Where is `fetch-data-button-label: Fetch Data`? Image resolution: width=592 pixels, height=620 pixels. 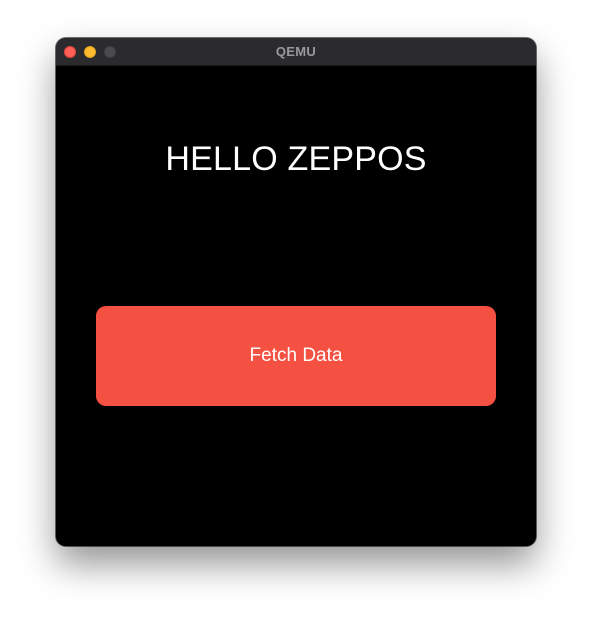
fetch-data-button-label: Fetch Data is located at coordinates (296, 355).